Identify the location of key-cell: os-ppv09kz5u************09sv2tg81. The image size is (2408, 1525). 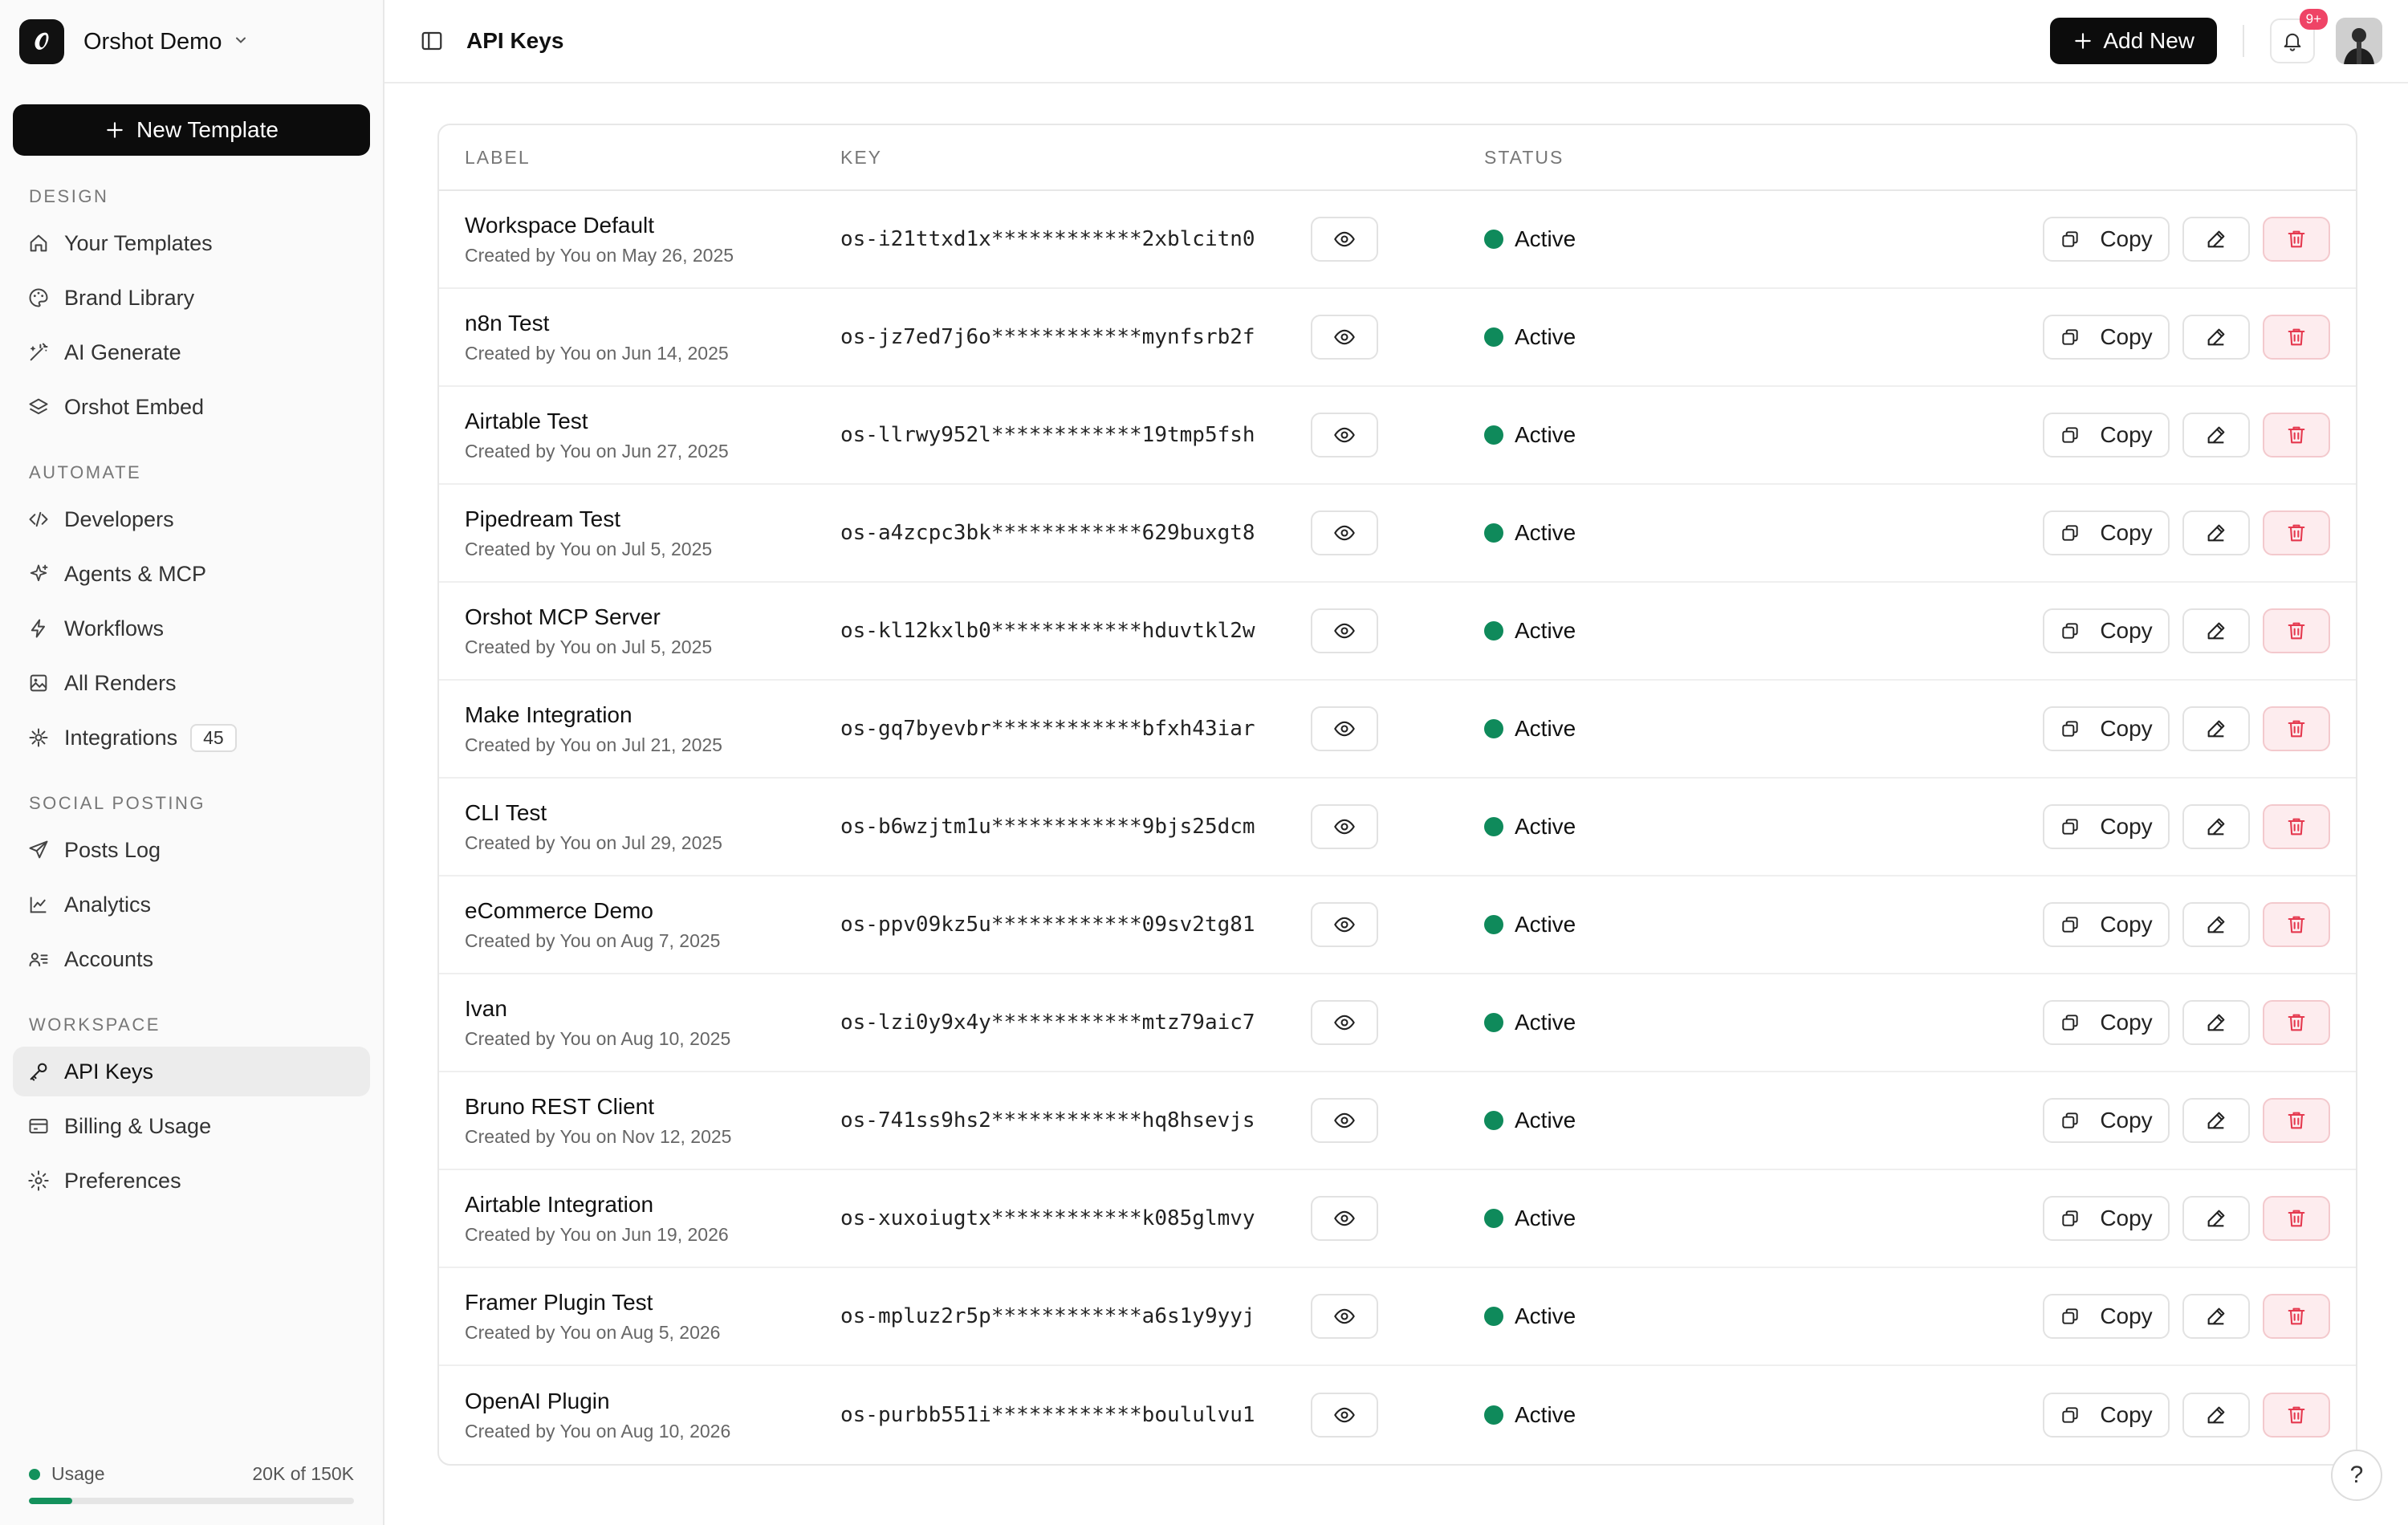
(1162, 925).